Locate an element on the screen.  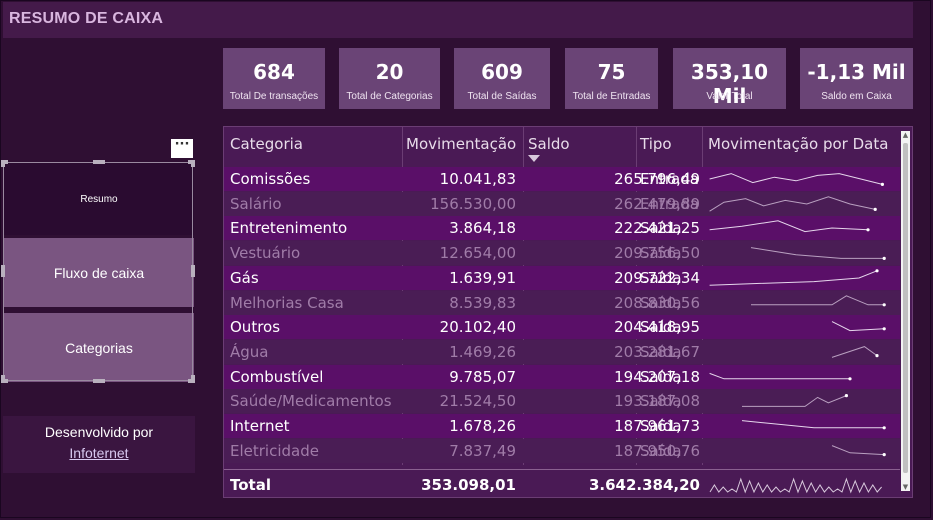
cell-movimentacao: 20.102,40 is located at coordinates (477, 327).